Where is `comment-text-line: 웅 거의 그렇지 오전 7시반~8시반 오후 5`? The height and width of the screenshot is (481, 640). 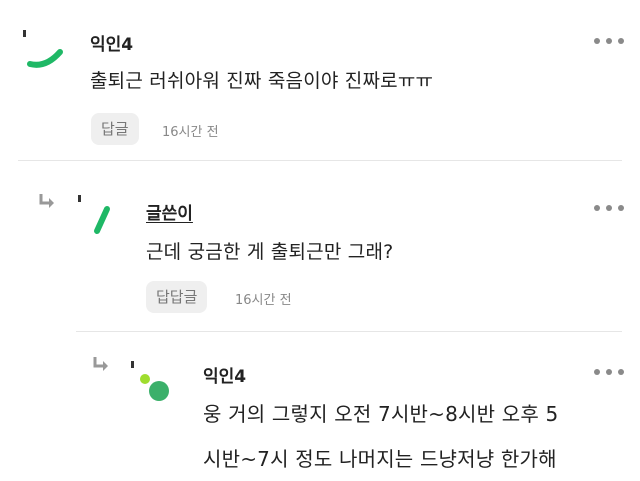 comment-text-line: 웅 거의 그렇지 오전 7시반~8시반 오후 5 is located at coordinates (381, 414).